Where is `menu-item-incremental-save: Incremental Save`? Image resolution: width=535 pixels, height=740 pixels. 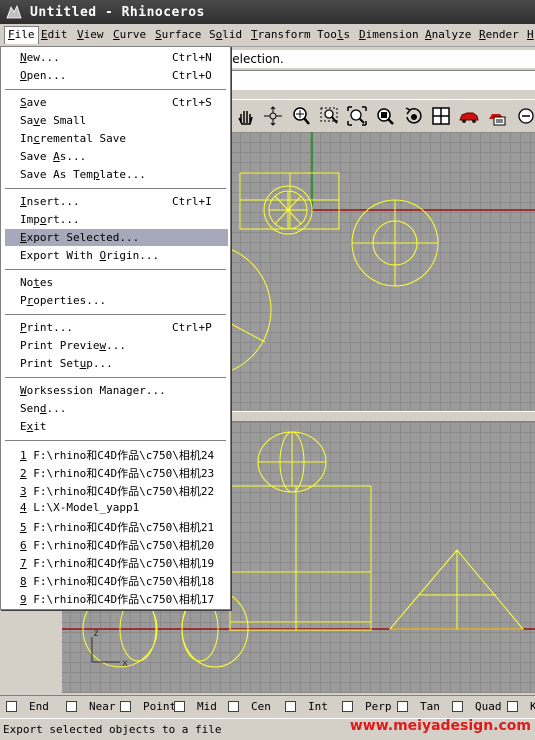
menu-item-incremental-save: Incremental Save is located at coordinates (116, 138).